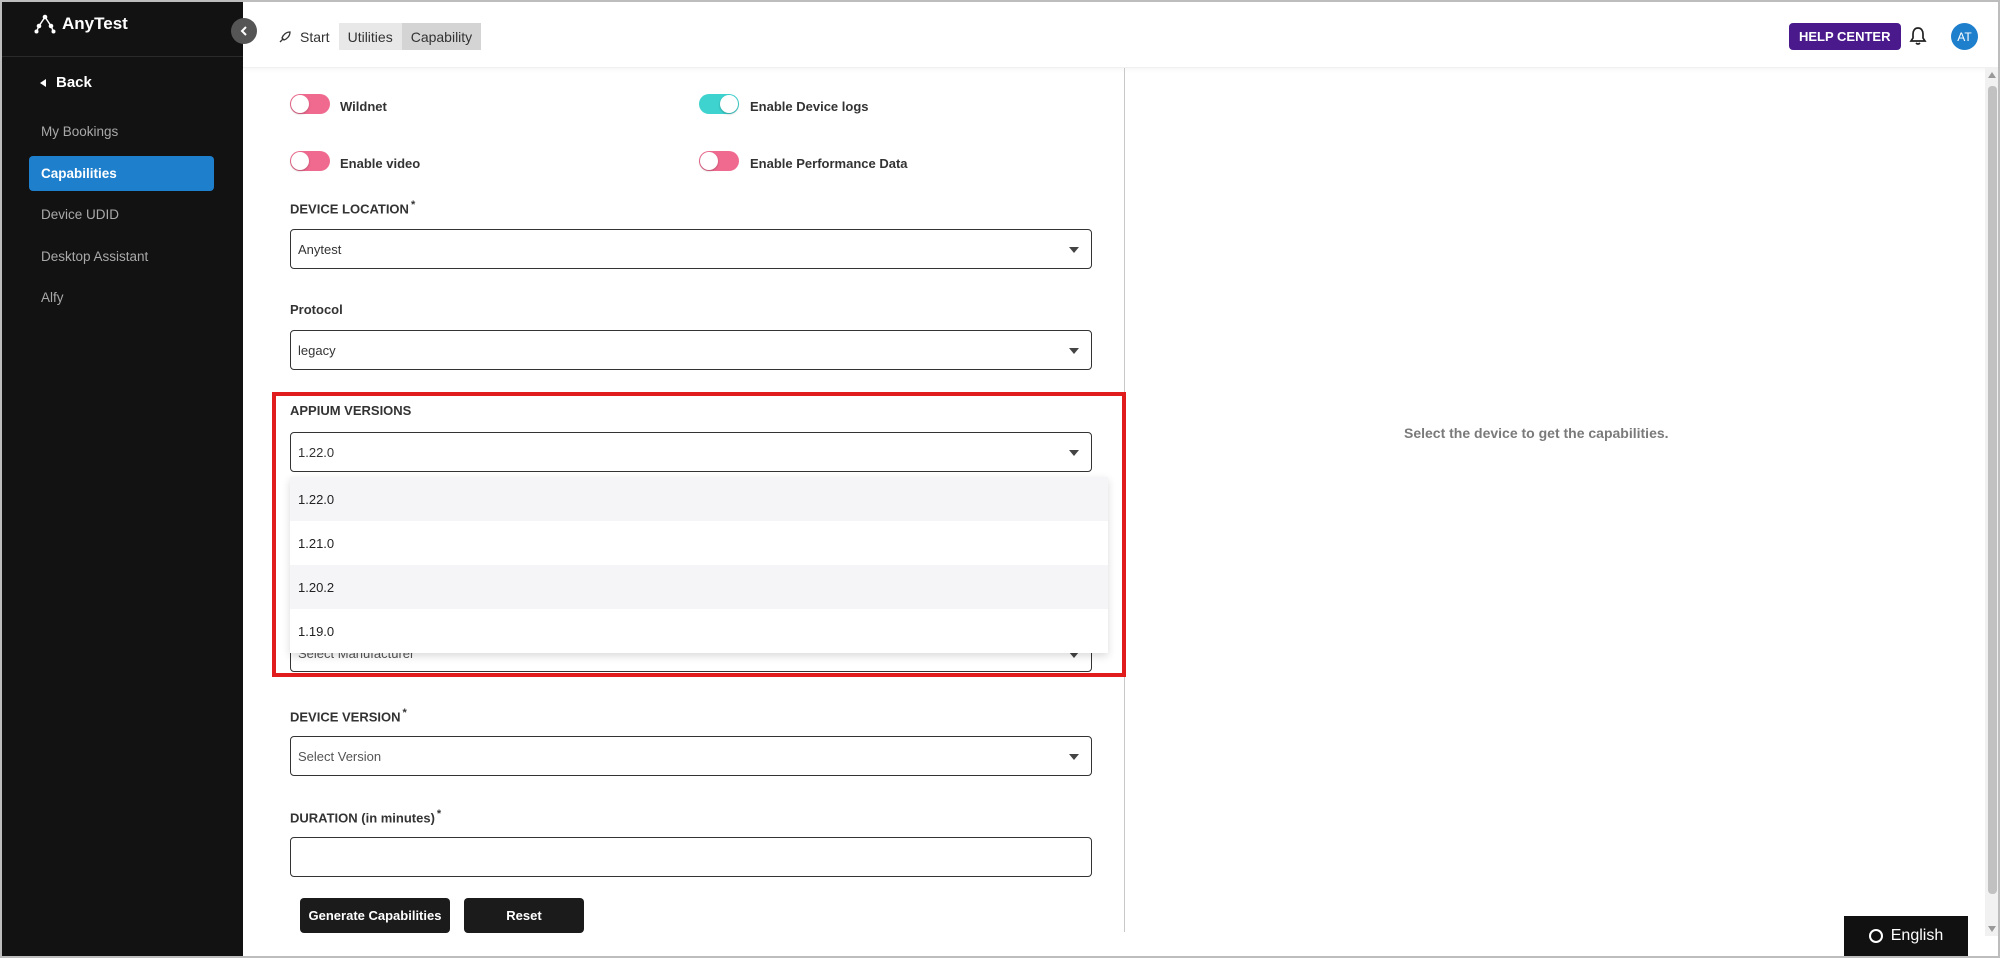 The height and width of the screenshot is (958, 2000). What do you see at coordinates (524, 915) in the screenshot?
I see `reset-button: Reset` at bounding box center [524, 915].